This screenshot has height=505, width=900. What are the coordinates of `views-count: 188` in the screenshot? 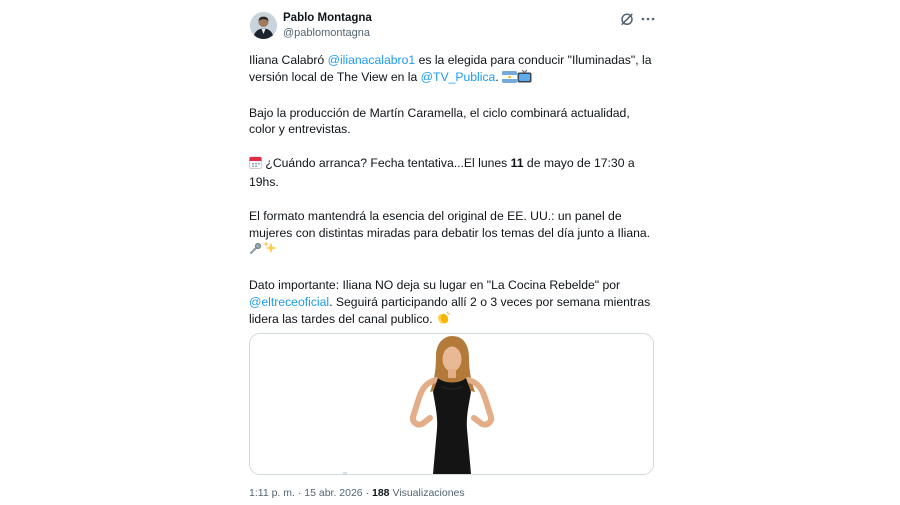 It's located at (381, 493).